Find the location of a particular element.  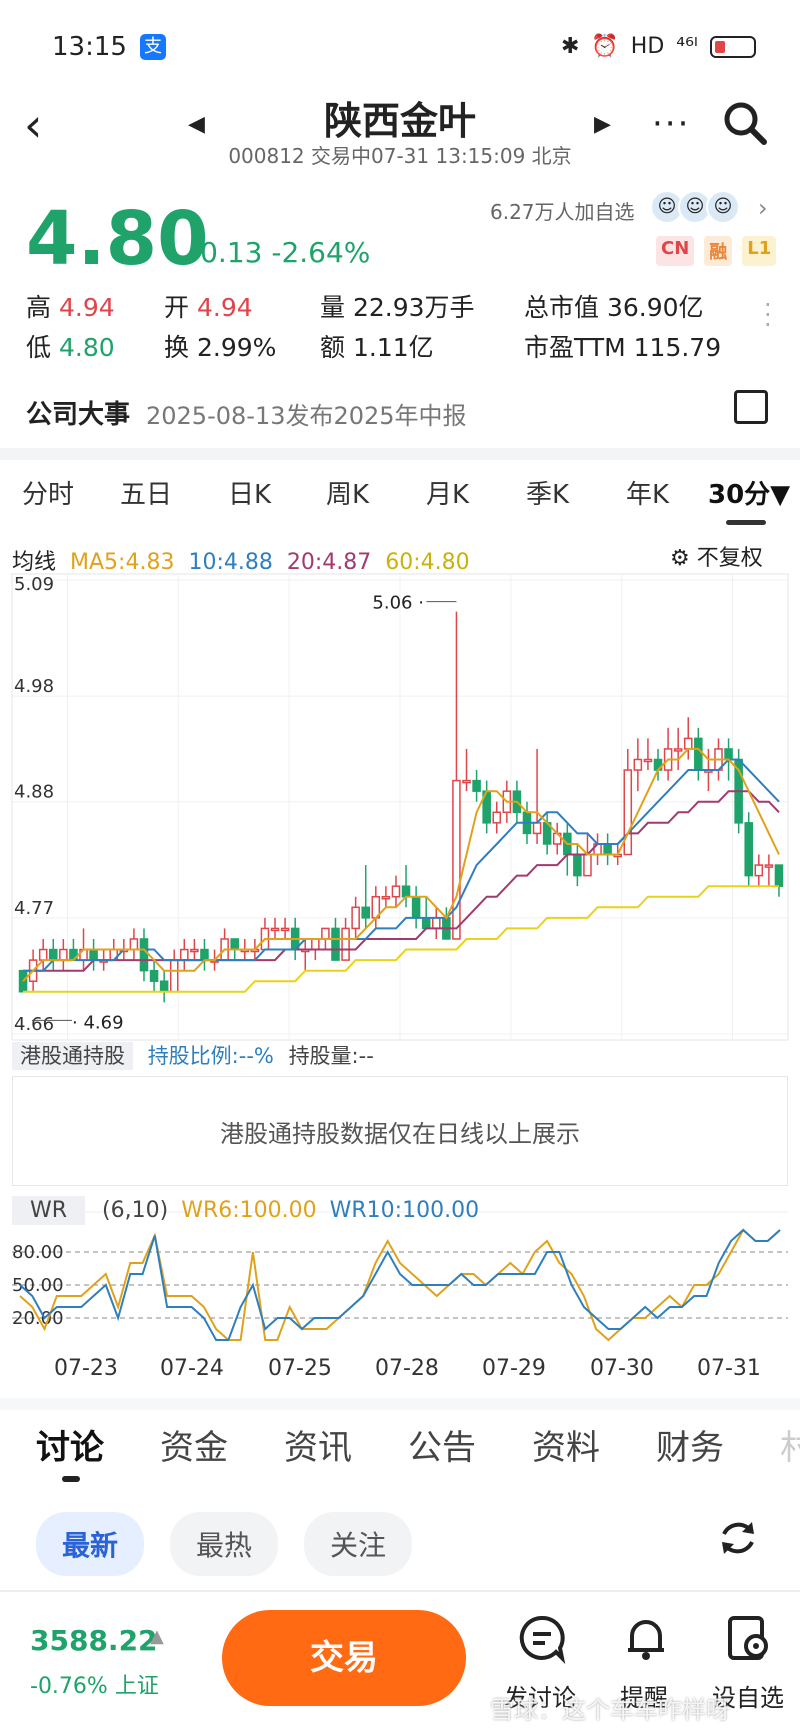

next-stock-icon: ▶ is located at coordinates (602, 124).